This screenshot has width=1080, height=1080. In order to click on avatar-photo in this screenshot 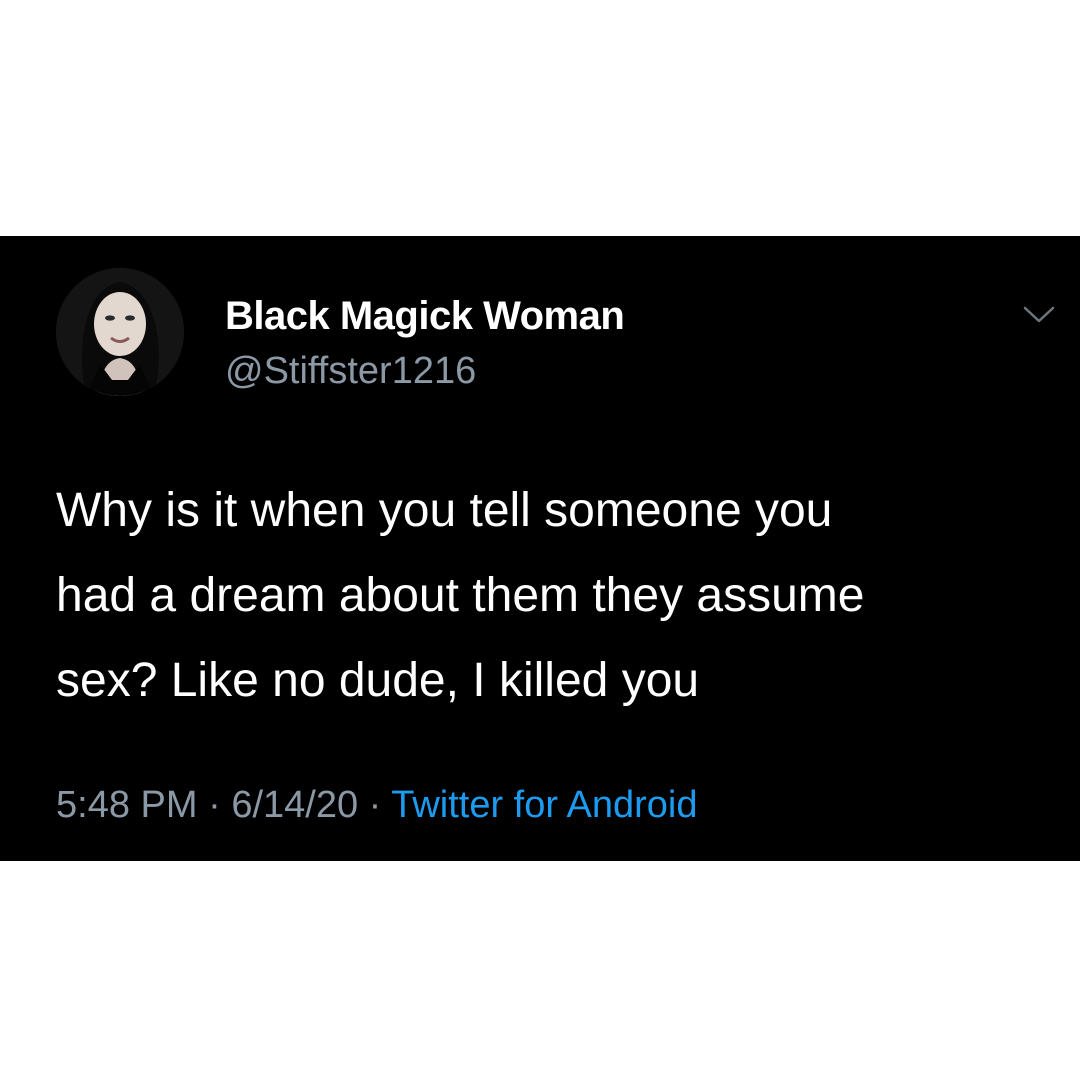, I will do `click(120, 332)`.